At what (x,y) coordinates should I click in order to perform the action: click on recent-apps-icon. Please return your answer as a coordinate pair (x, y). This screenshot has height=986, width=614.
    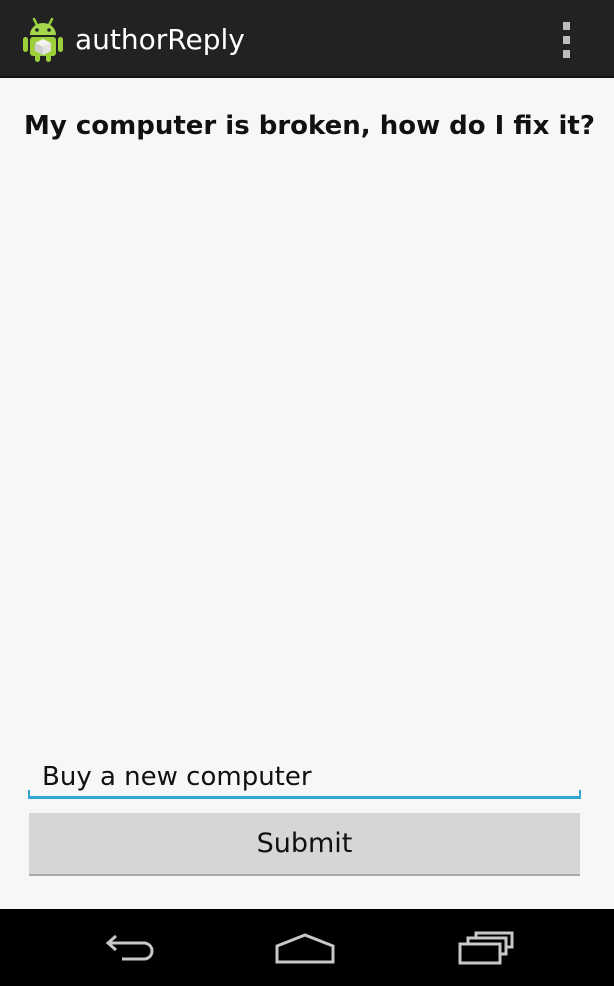
    Looking at the image, I should click on (486, 948).